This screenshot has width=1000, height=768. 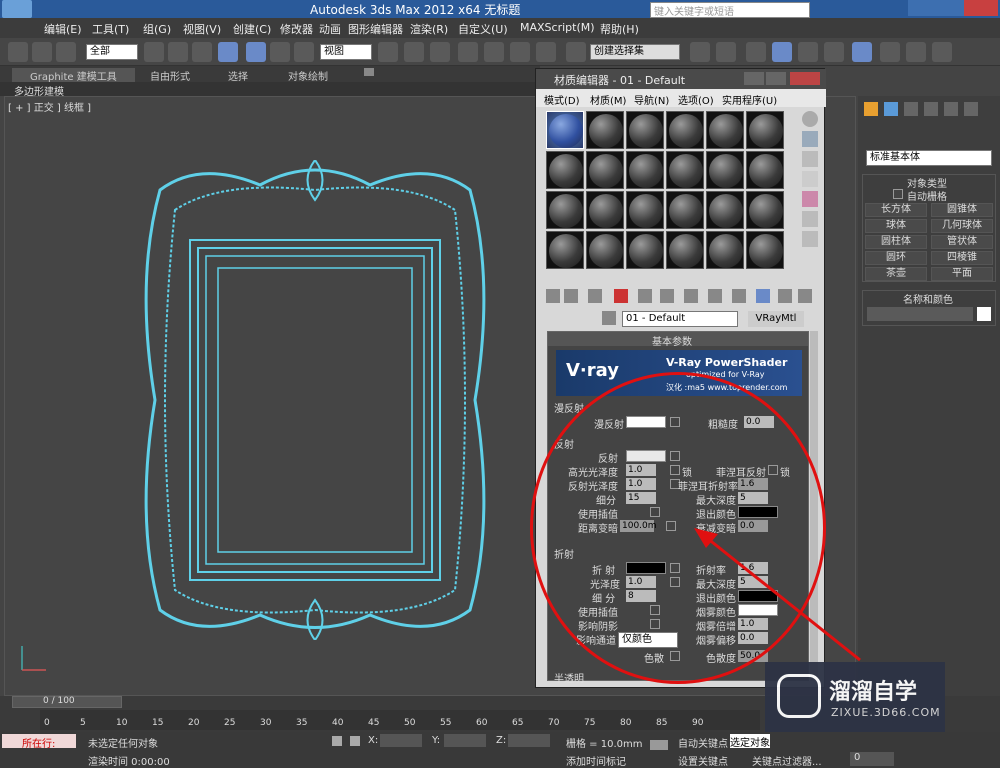 I want to click on tab-graphite: Graphite 建模工具, so click(x=73, y=75).